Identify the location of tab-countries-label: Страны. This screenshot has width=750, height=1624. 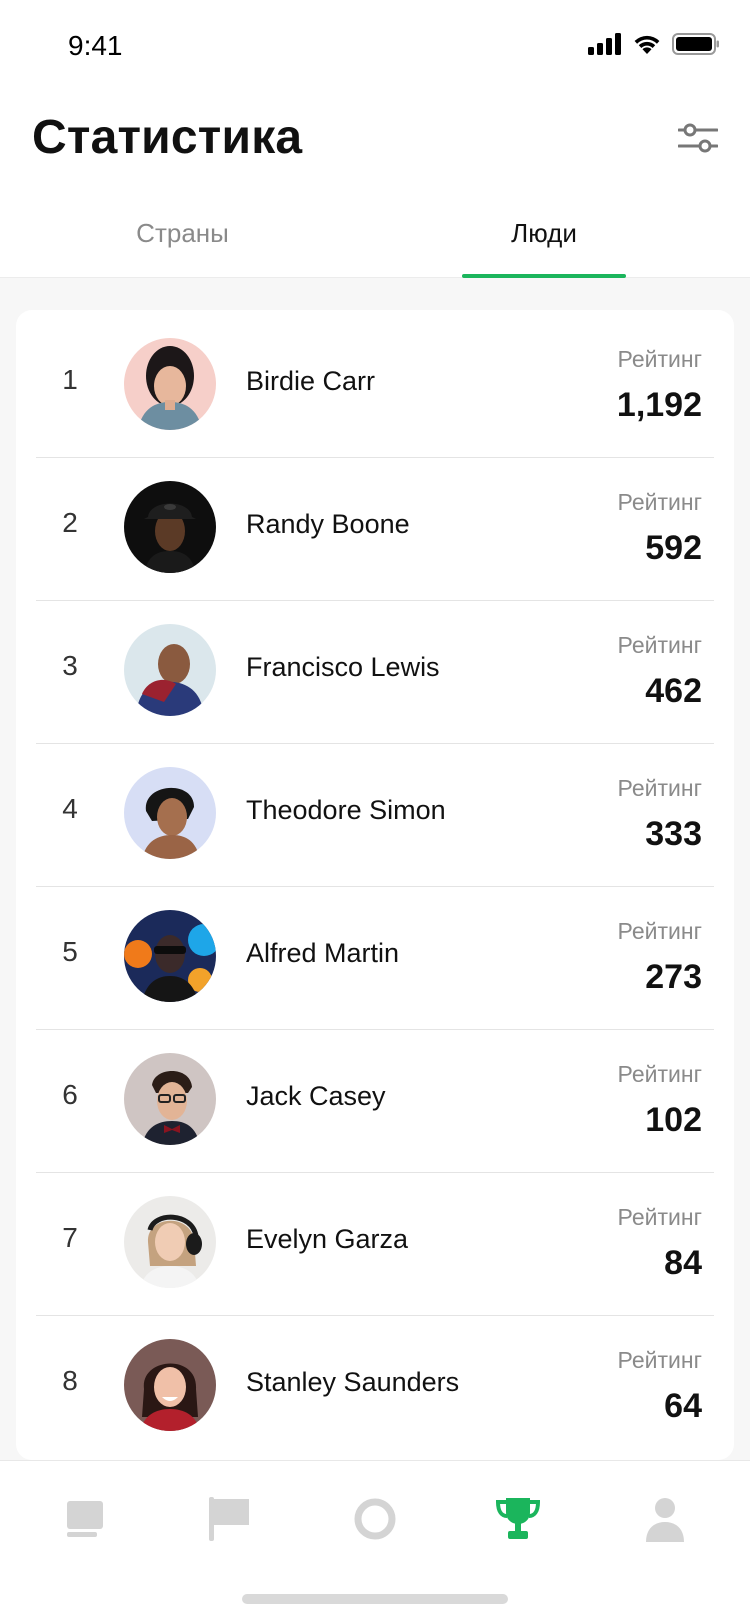
(182, 233).